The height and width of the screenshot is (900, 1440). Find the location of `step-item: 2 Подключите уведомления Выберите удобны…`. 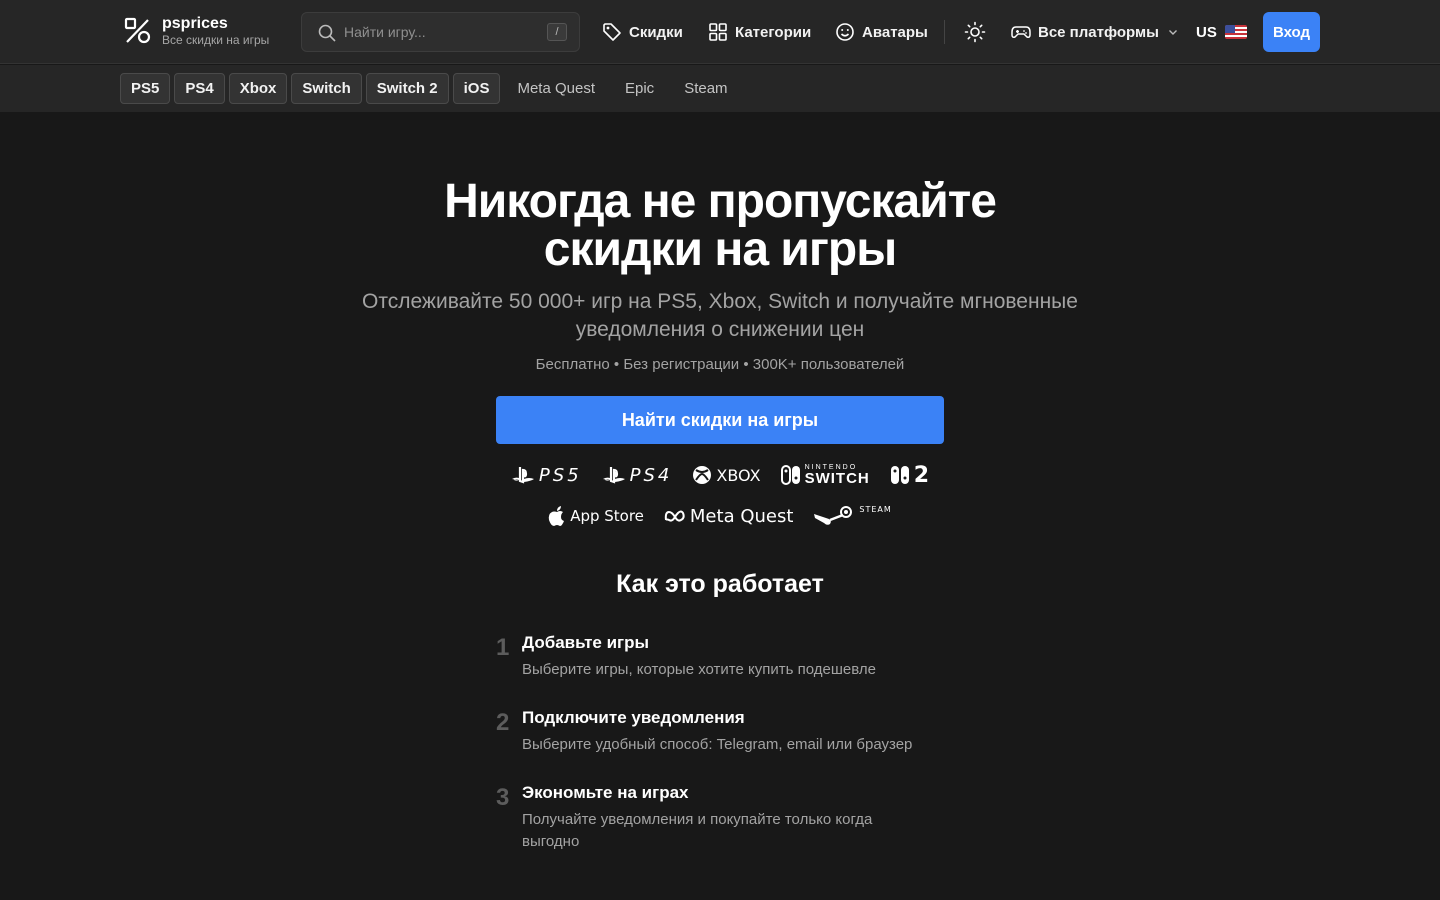

step-item: 2 Подключите уведомления Выберите удобны… is located at coordinates (704, 732).